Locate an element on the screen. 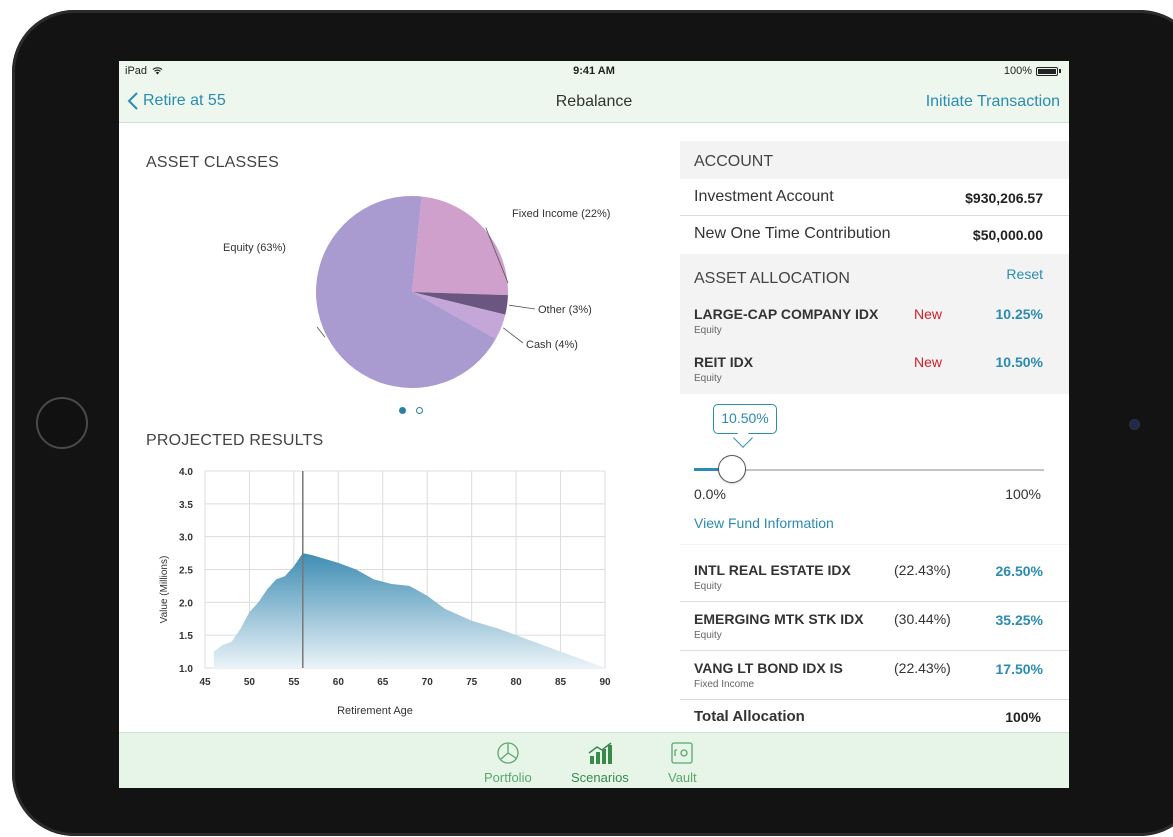  account-row-contribution: New One Time Contribution $50,000.00 is located at coordinates (874, 234).